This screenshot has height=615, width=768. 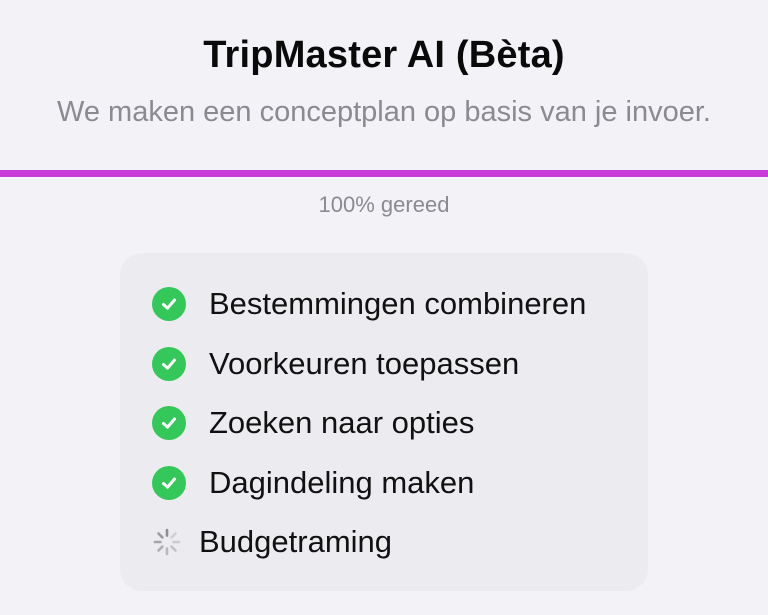 What do you see at coordinates (342, 482) in the screenshot?
I see `step-label: Dagindeling maken` at bounding box center [342, 482].